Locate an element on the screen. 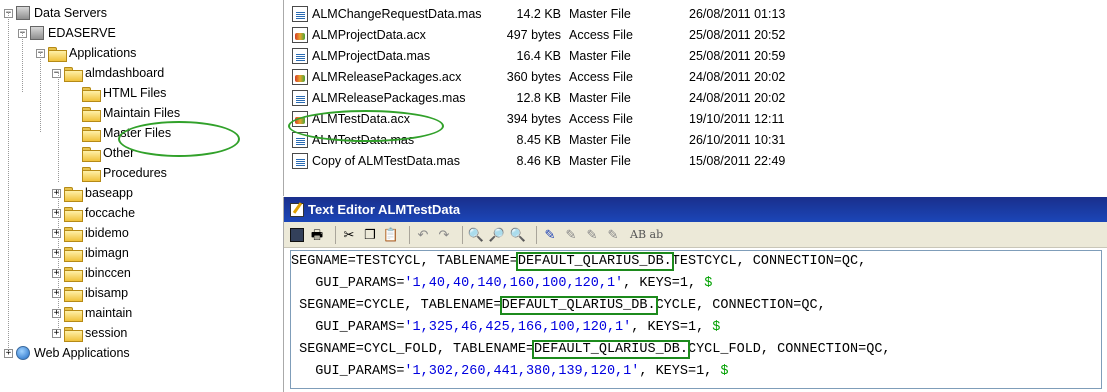 The width and height of the screenshot is (1107, 392). code-post: TESTCYCL, CONNECTION=QC, is located at coordinates (769, 261).